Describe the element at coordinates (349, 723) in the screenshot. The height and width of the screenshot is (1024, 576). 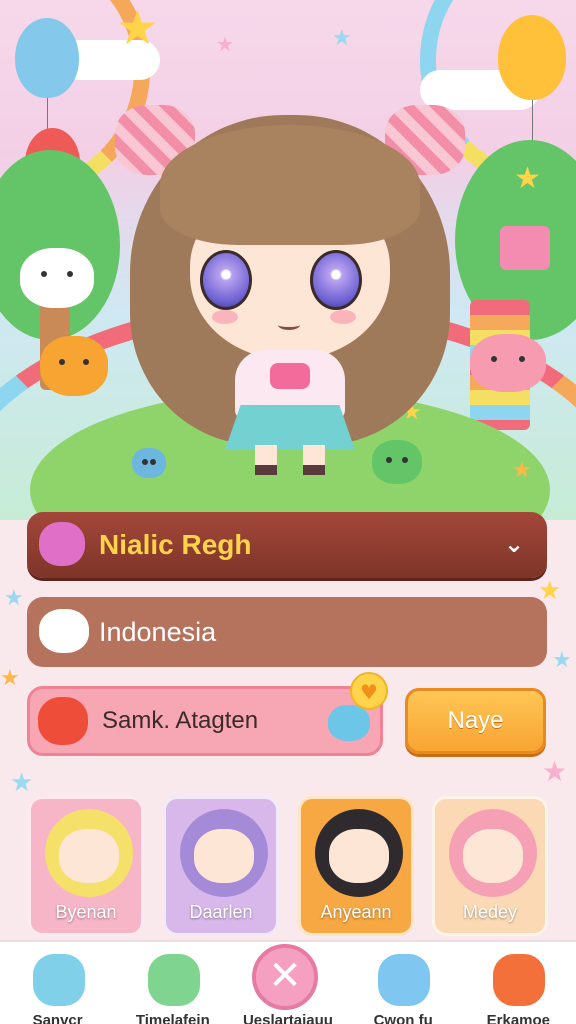
I see `blue-creature-icon` at that location.